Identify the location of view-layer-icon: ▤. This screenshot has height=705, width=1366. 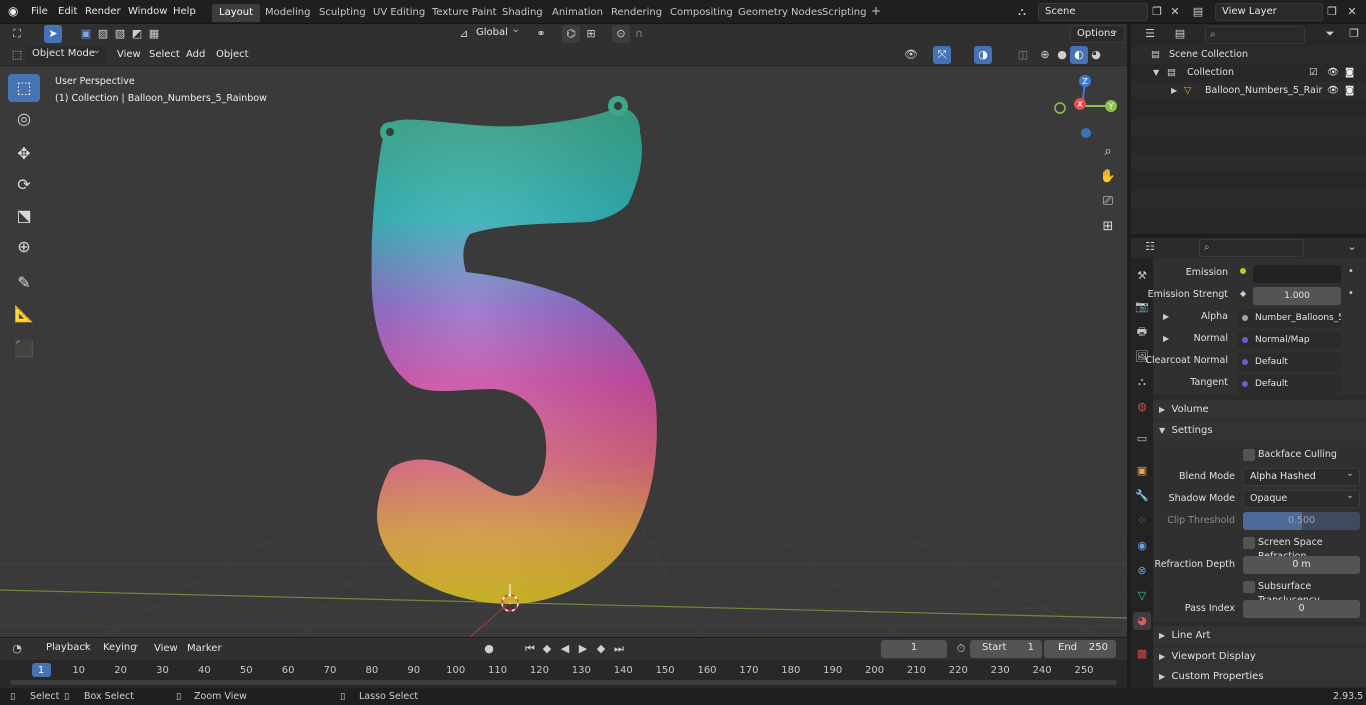
(1198, 12).